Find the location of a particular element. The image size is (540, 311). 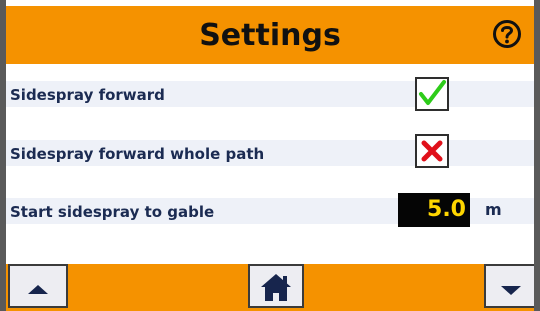

setting-row-sidespray-forward-whole-path: Sidespray forward whole path is located at coordinates (270, 153).